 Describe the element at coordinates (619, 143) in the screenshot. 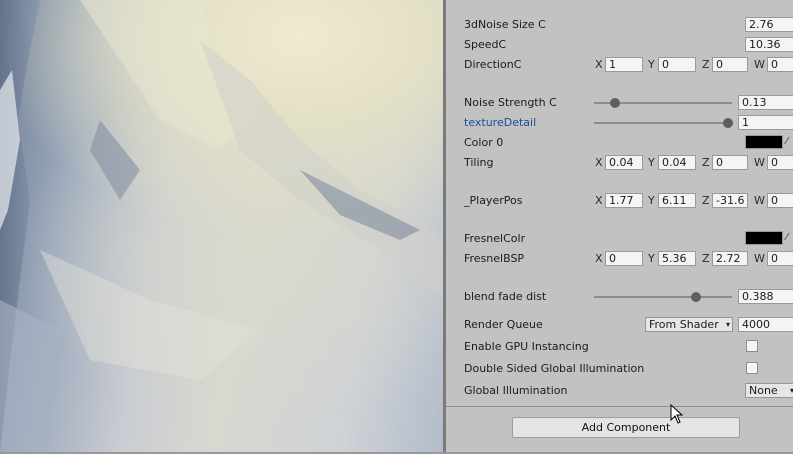

I see `row-color-0: Color 0 ⁄` at that location.